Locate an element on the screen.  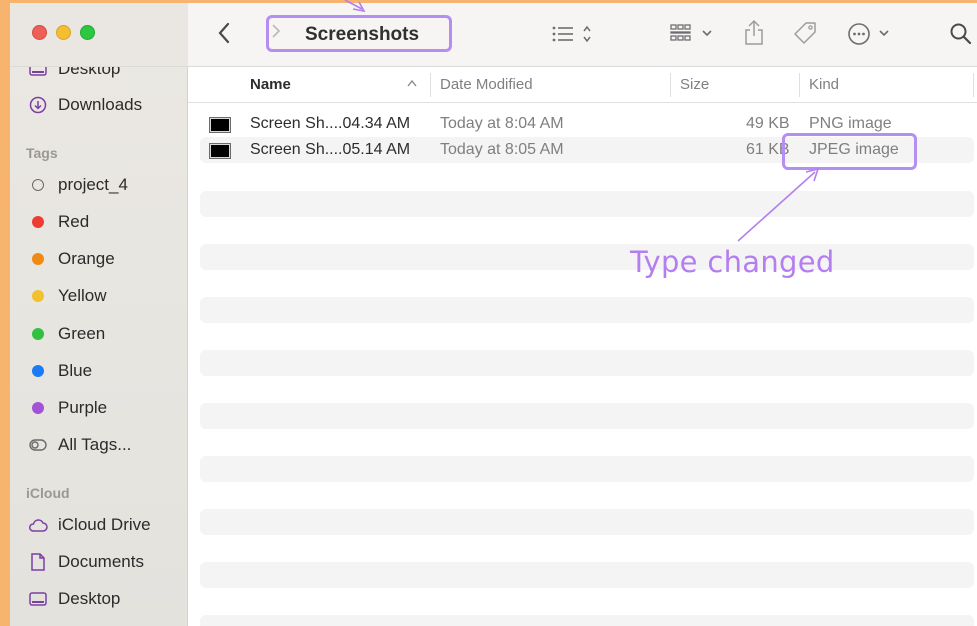
sidebar-tag-blue: Blue is located at coordinates (60, 371).